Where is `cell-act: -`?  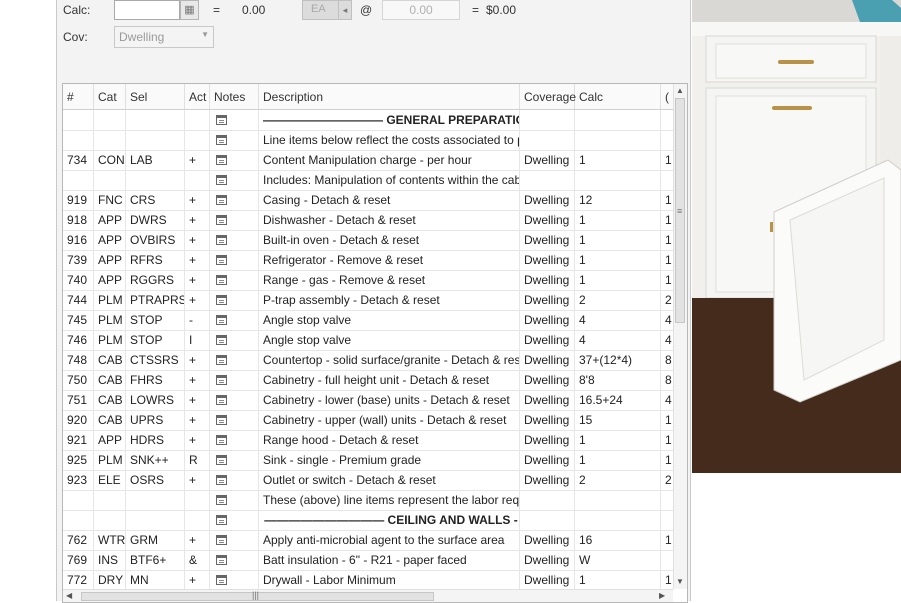
cell-act: - is located at coordinates (197, 320).